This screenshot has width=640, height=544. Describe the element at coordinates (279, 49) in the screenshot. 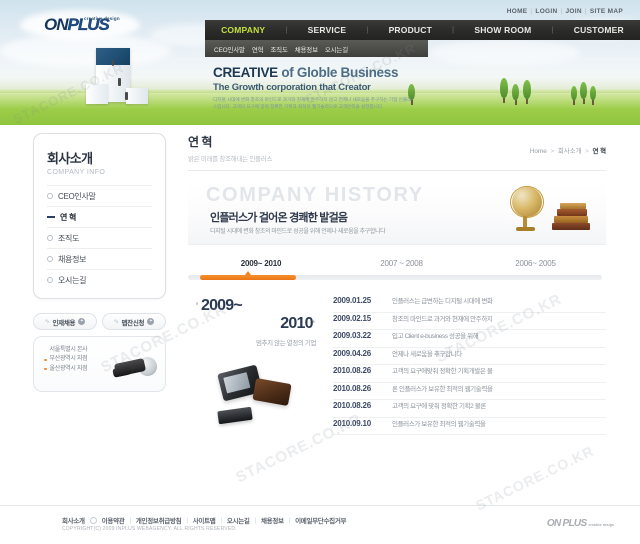

I see `subnav-item-org-chart: 조직도` at that location.